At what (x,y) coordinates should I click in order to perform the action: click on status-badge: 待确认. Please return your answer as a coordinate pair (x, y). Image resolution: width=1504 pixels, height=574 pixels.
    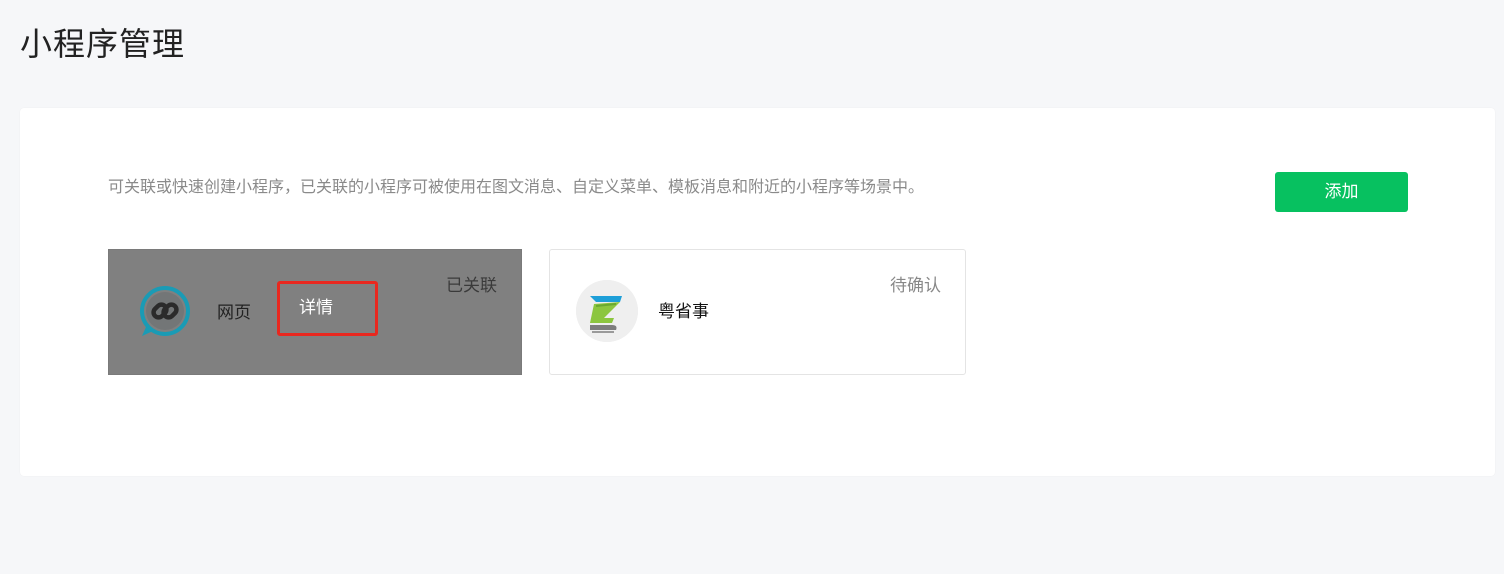
    Looking at the image, I should click on (915, 286).